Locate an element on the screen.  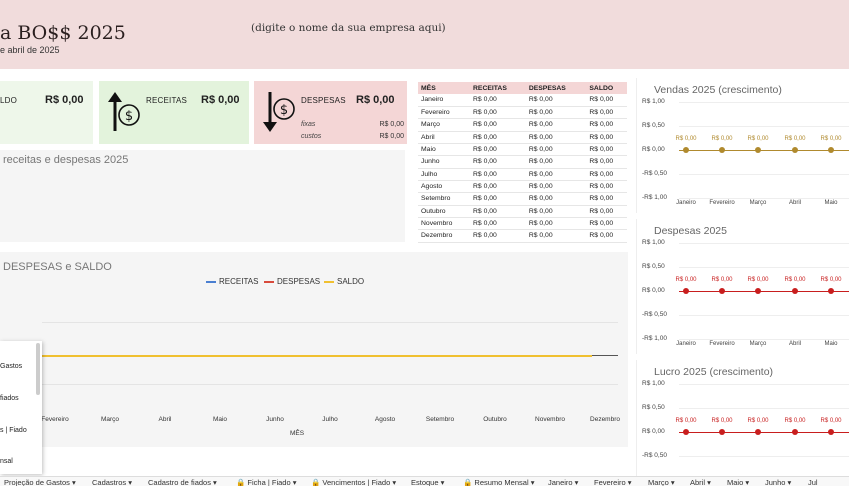
header-saldo: SALDO is located at coordinates (606, 88).